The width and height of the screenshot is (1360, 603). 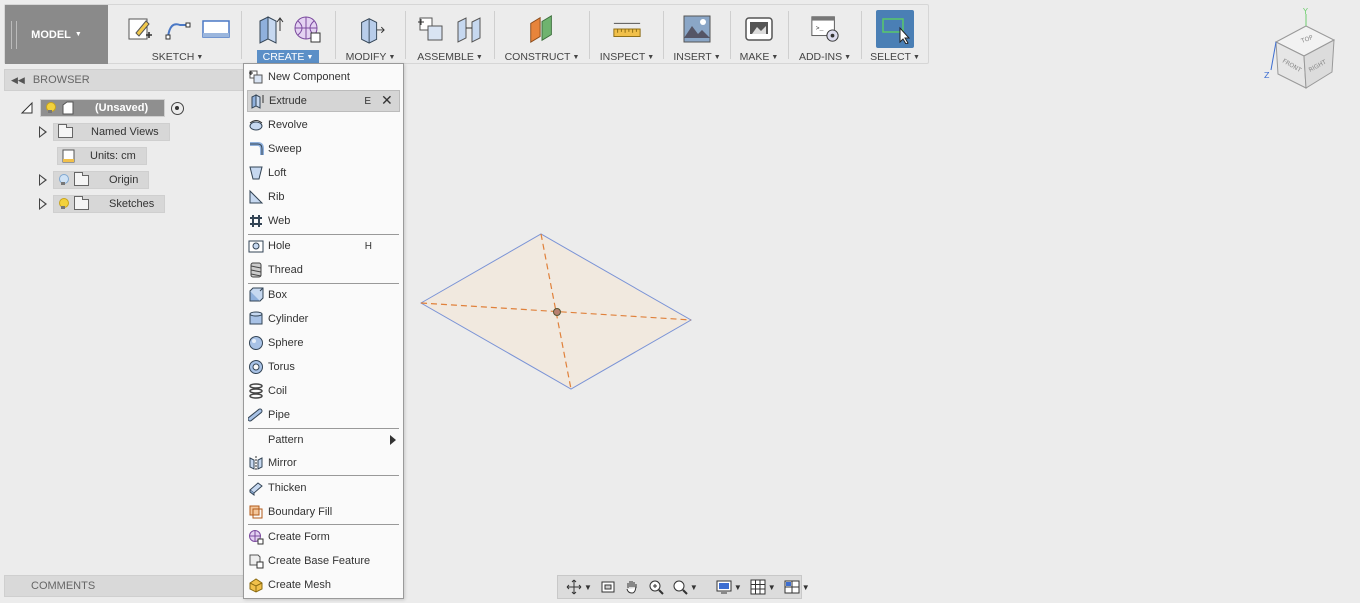 I want to click on inspect-group: INSPECT ▼, so click(x=627, y=34).